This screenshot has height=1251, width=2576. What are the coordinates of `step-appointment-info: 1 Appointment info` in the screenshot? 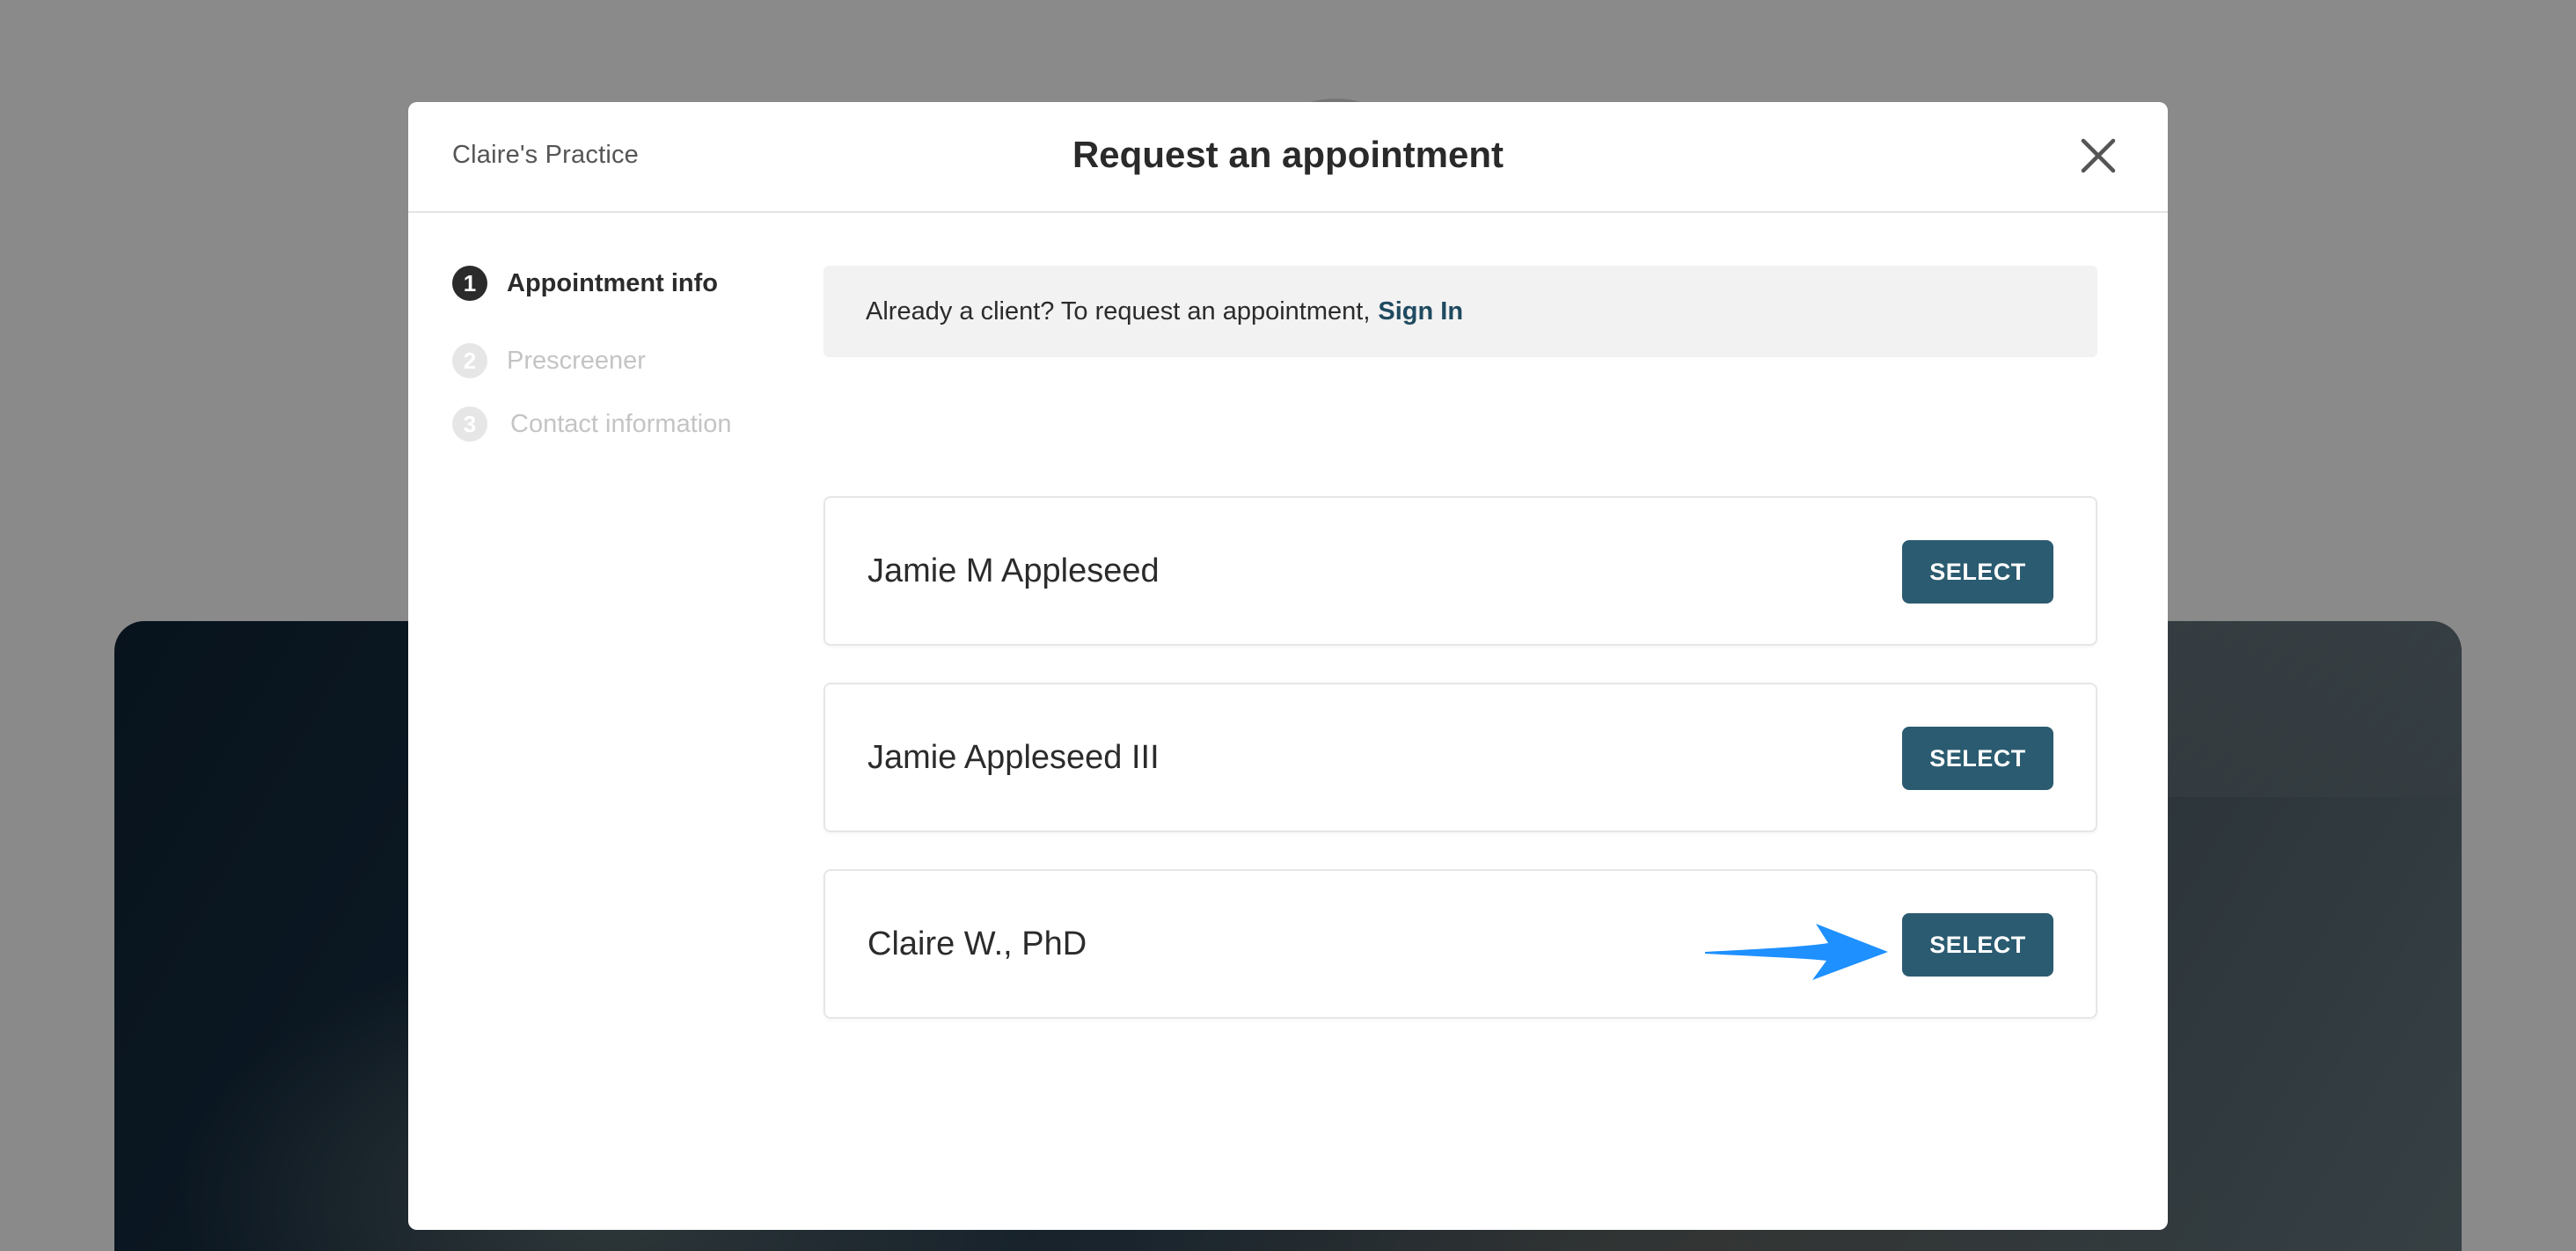 It's located at (585, 283).